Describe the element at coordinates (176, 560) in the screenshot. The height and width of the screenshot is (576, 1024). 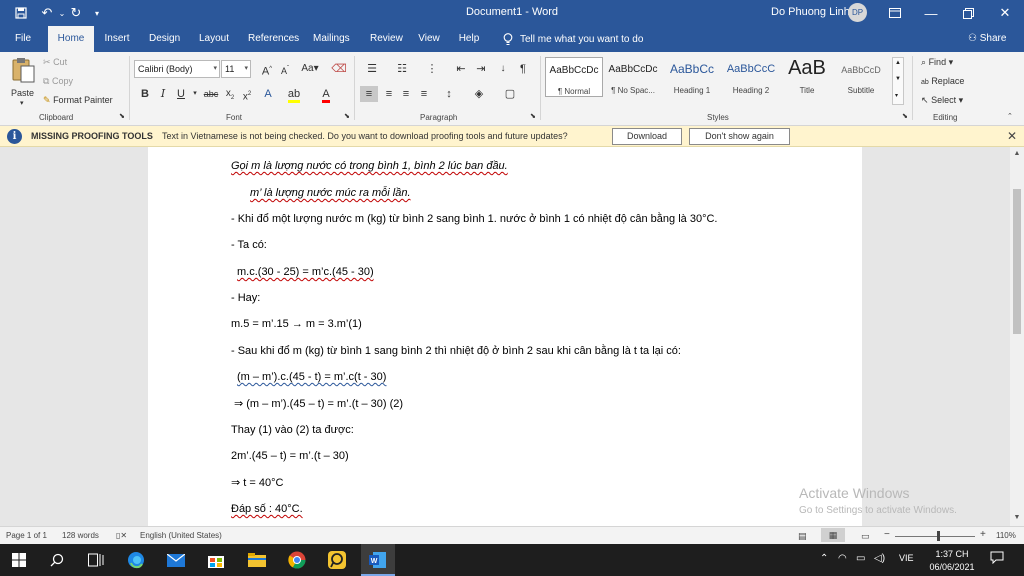
I see `mail-icon` at that location.